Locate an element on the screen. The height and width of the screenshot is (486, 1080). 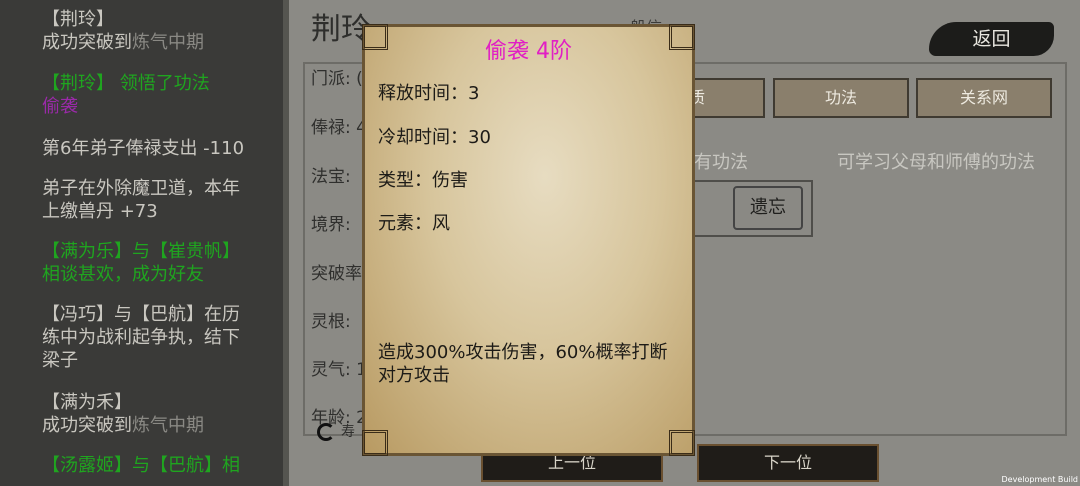
lifespan-label: 寿 is located at coordinates (348, 432).